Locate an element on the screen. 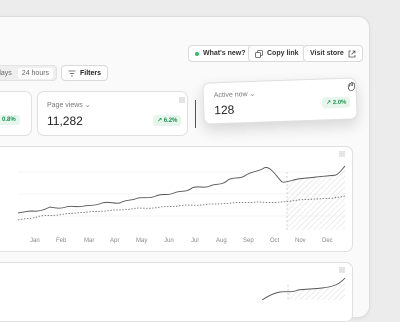  active-now-label: Active now is located at coordinates (230, 95).